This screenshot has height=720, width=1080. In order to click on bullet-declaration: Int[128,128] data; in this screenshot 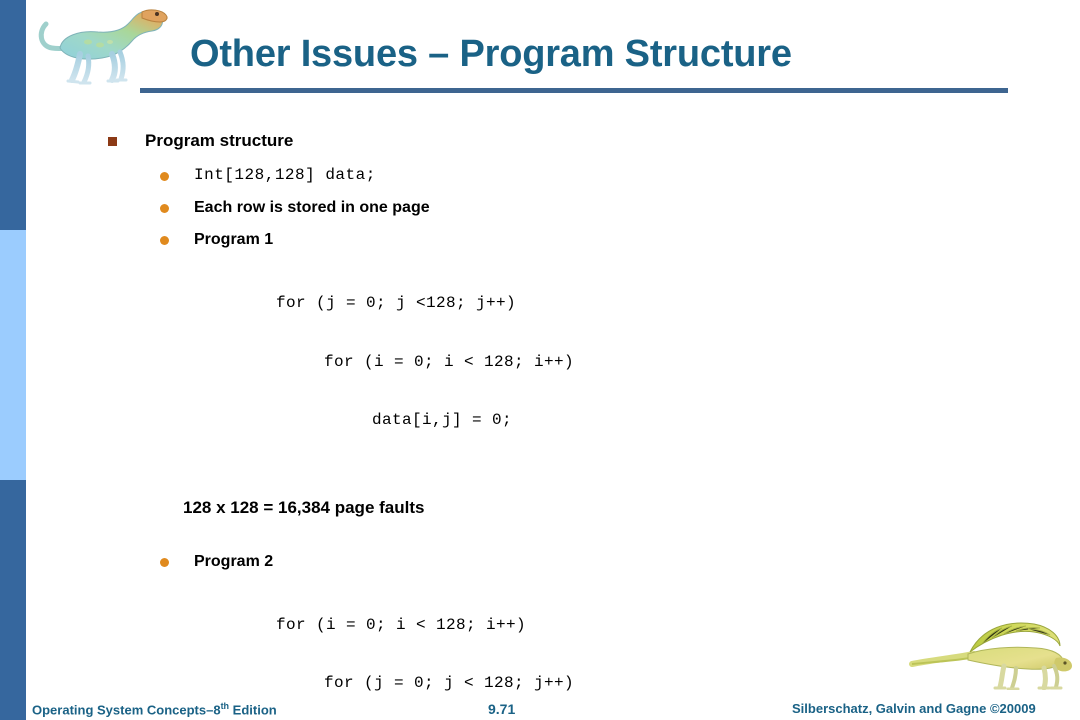, I will do `click(620, 176)`.